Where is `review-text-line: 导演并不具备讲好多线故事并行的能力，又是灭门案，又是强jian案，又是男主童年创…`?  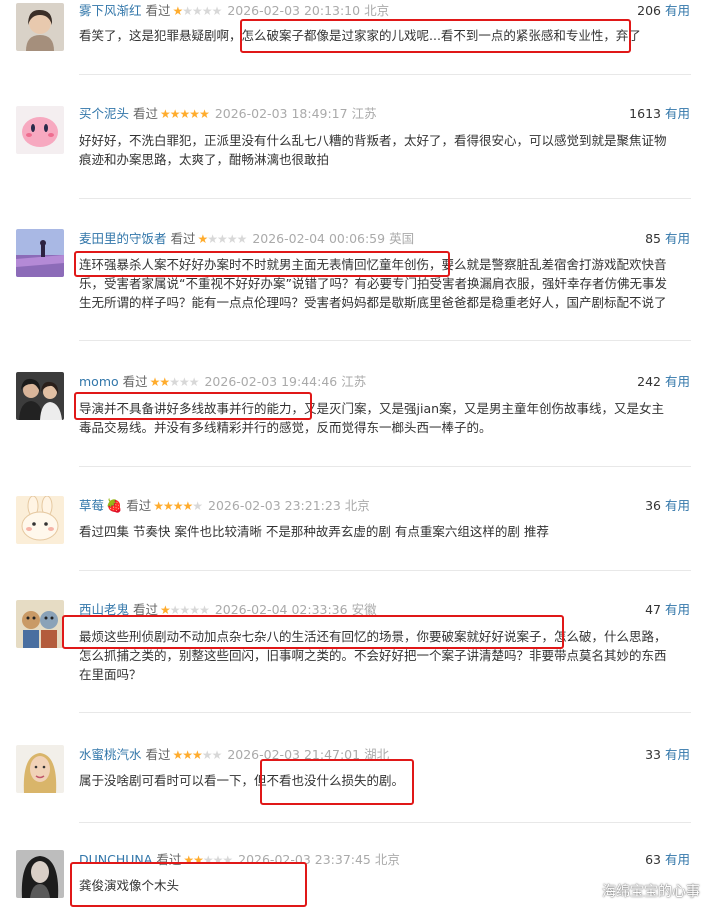
review-text-line: 导演并不具备讲好多线故事并行的能力，又是灭门案，又是强jian案，又是男主童年创… is located at coordinates (372, 408).